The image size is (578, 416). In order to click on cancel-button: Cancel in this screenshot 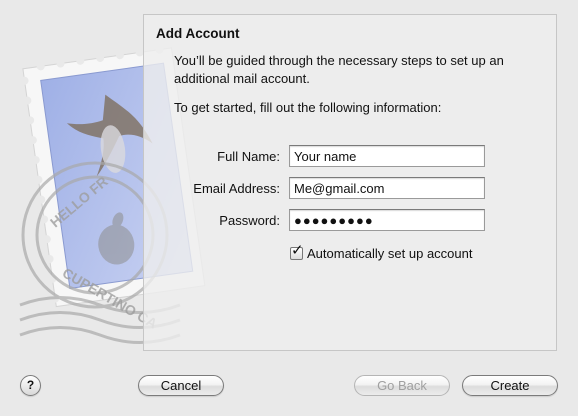, I will do `click(181, 385)`.